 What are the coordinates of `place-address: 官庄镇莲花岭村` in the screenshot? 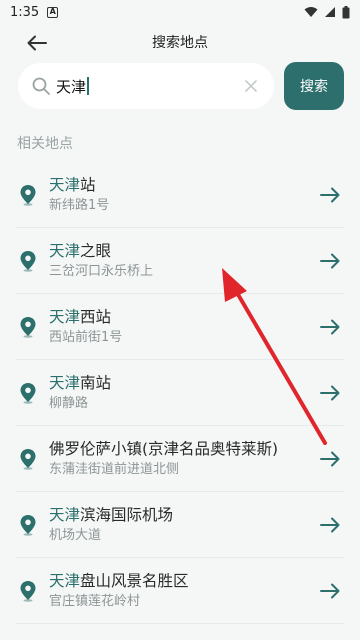 It's located at (95, 601).